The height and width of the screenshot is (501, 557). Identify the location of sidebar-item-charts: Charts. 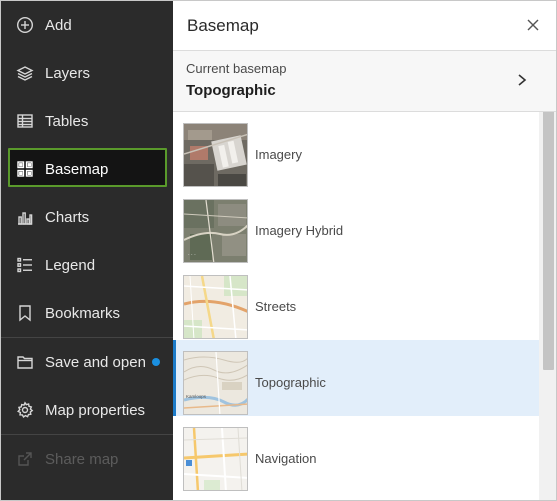
(87, 217).